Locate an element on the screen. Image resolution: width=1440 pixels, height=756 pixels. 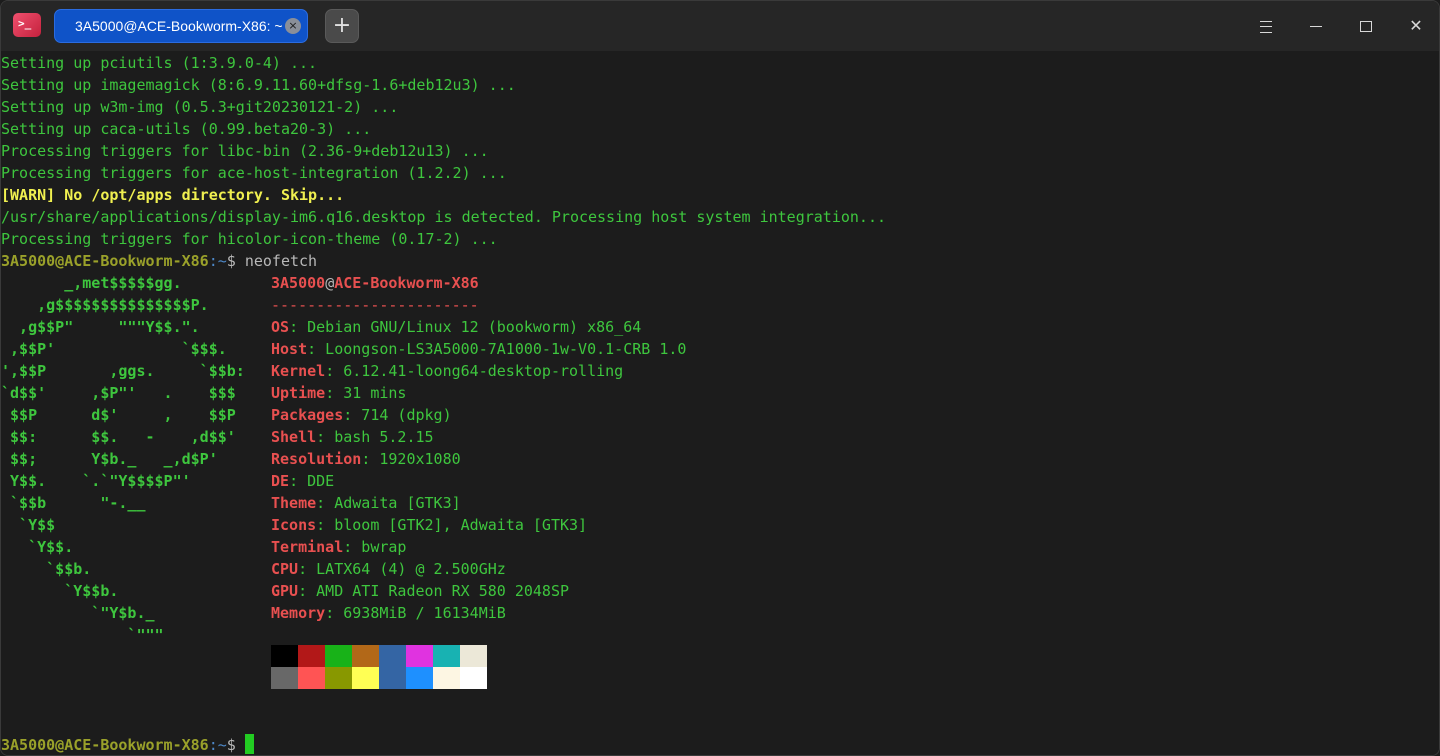
info-value: : AMD ATI Radeon RX 580 2048SP is located at coordinates (434, 591).